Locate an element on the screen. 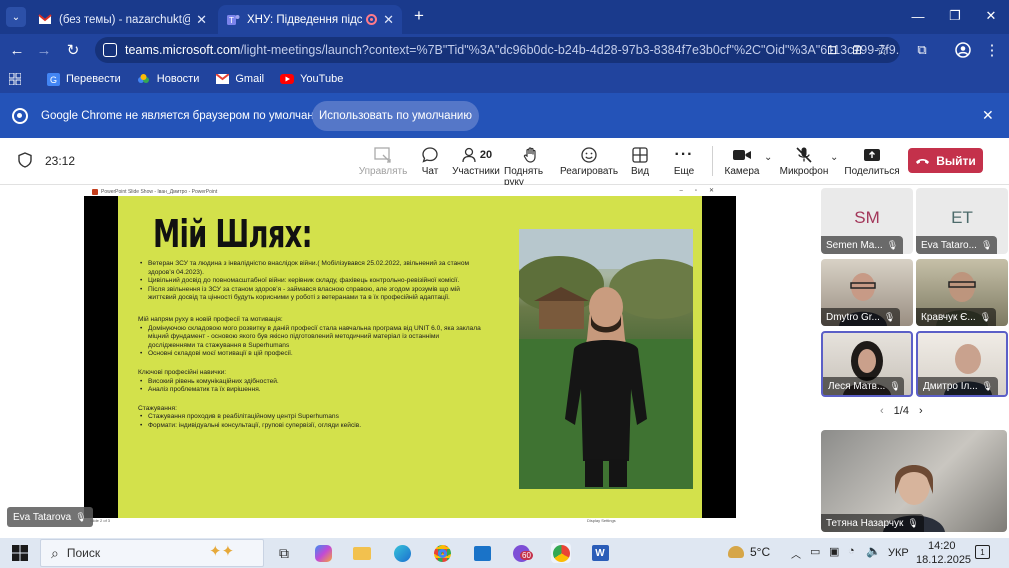 The height and width of the screenshot is (568, 1009). participant-tile-speaking: Леся Матв... 🎙 is located at coordinates (867, 364).